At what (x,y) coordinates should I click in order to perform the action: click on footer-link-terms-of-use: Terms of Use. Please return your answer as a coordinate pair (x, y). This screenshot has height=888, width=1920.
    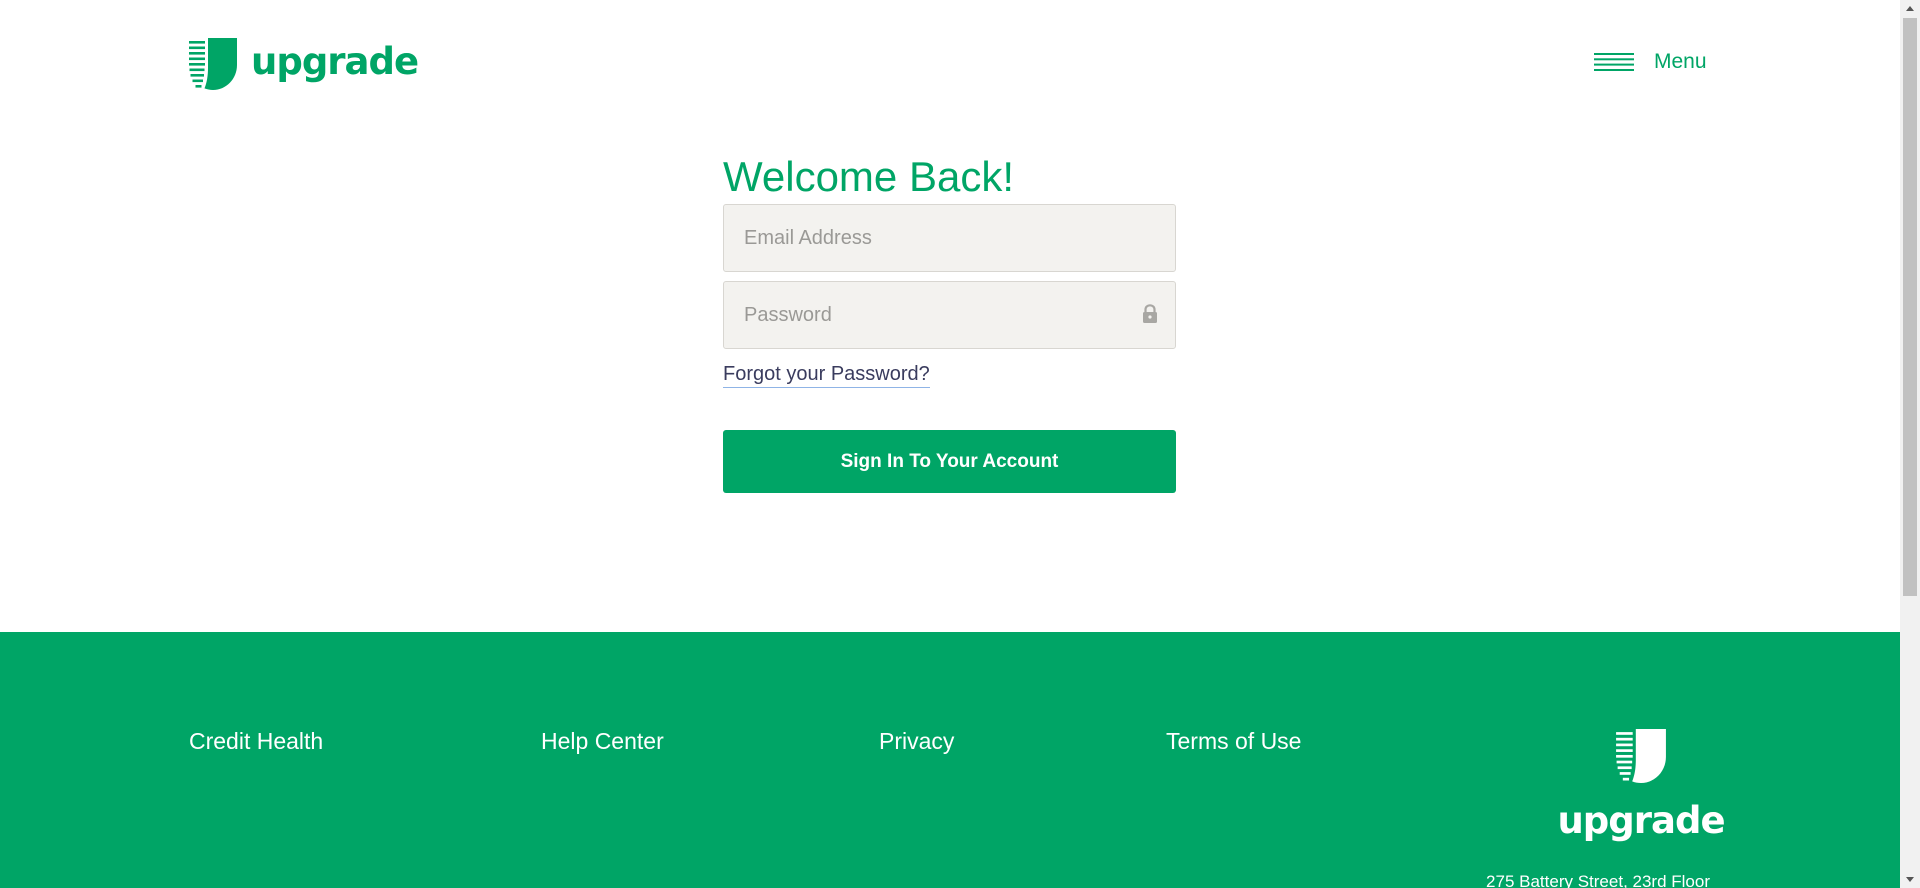
    Looking at the image, I should click on (1233, 741).